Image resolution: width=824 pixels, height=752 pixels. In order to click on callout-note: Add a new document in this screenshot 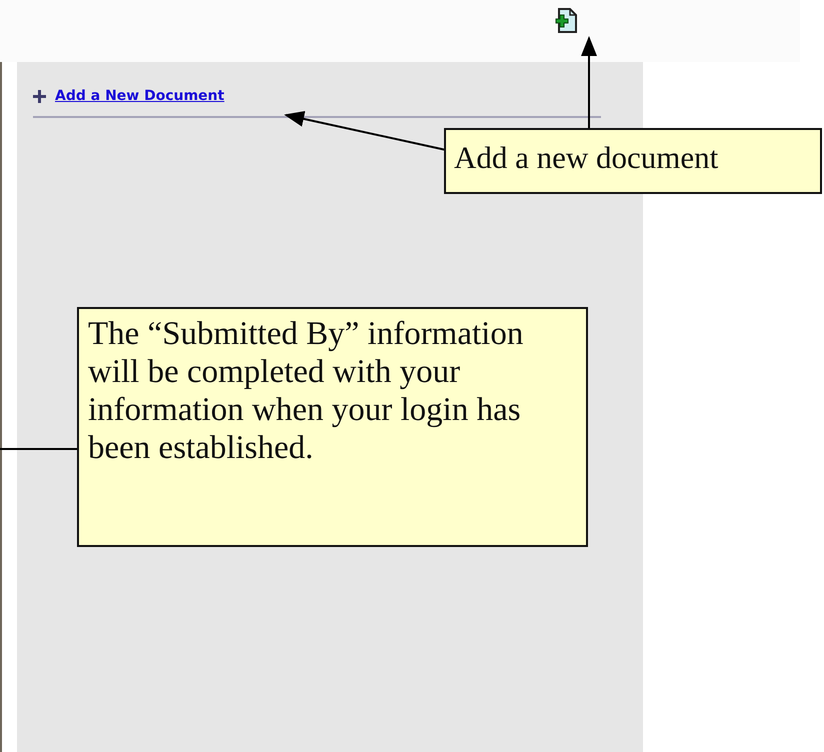, I will do `click(633, 161)`.